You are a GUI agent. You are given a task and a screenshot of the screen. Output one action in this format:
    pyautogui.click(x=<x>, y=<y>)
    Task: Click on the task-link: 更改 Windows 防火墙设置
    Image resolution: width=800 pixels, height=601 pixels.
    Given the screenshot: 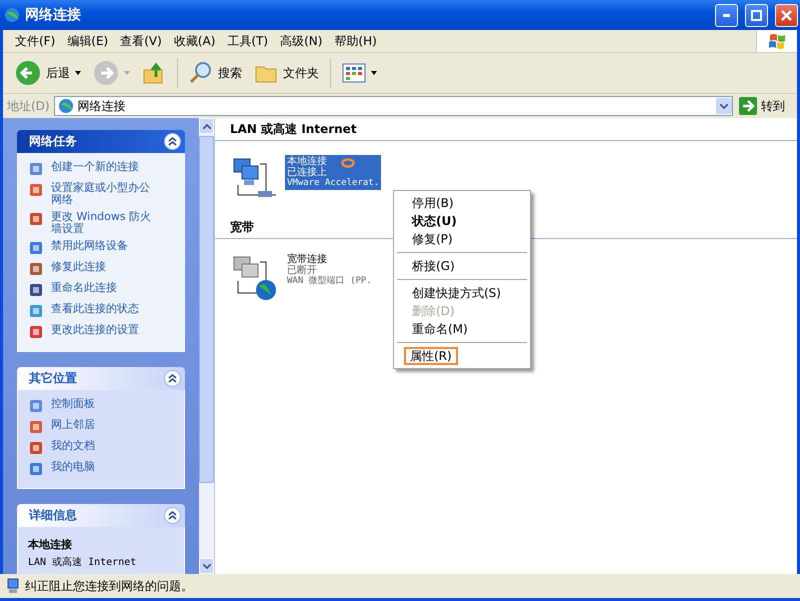 What is the action you would take?
    pyautogui.click(x=103, y=223)
    